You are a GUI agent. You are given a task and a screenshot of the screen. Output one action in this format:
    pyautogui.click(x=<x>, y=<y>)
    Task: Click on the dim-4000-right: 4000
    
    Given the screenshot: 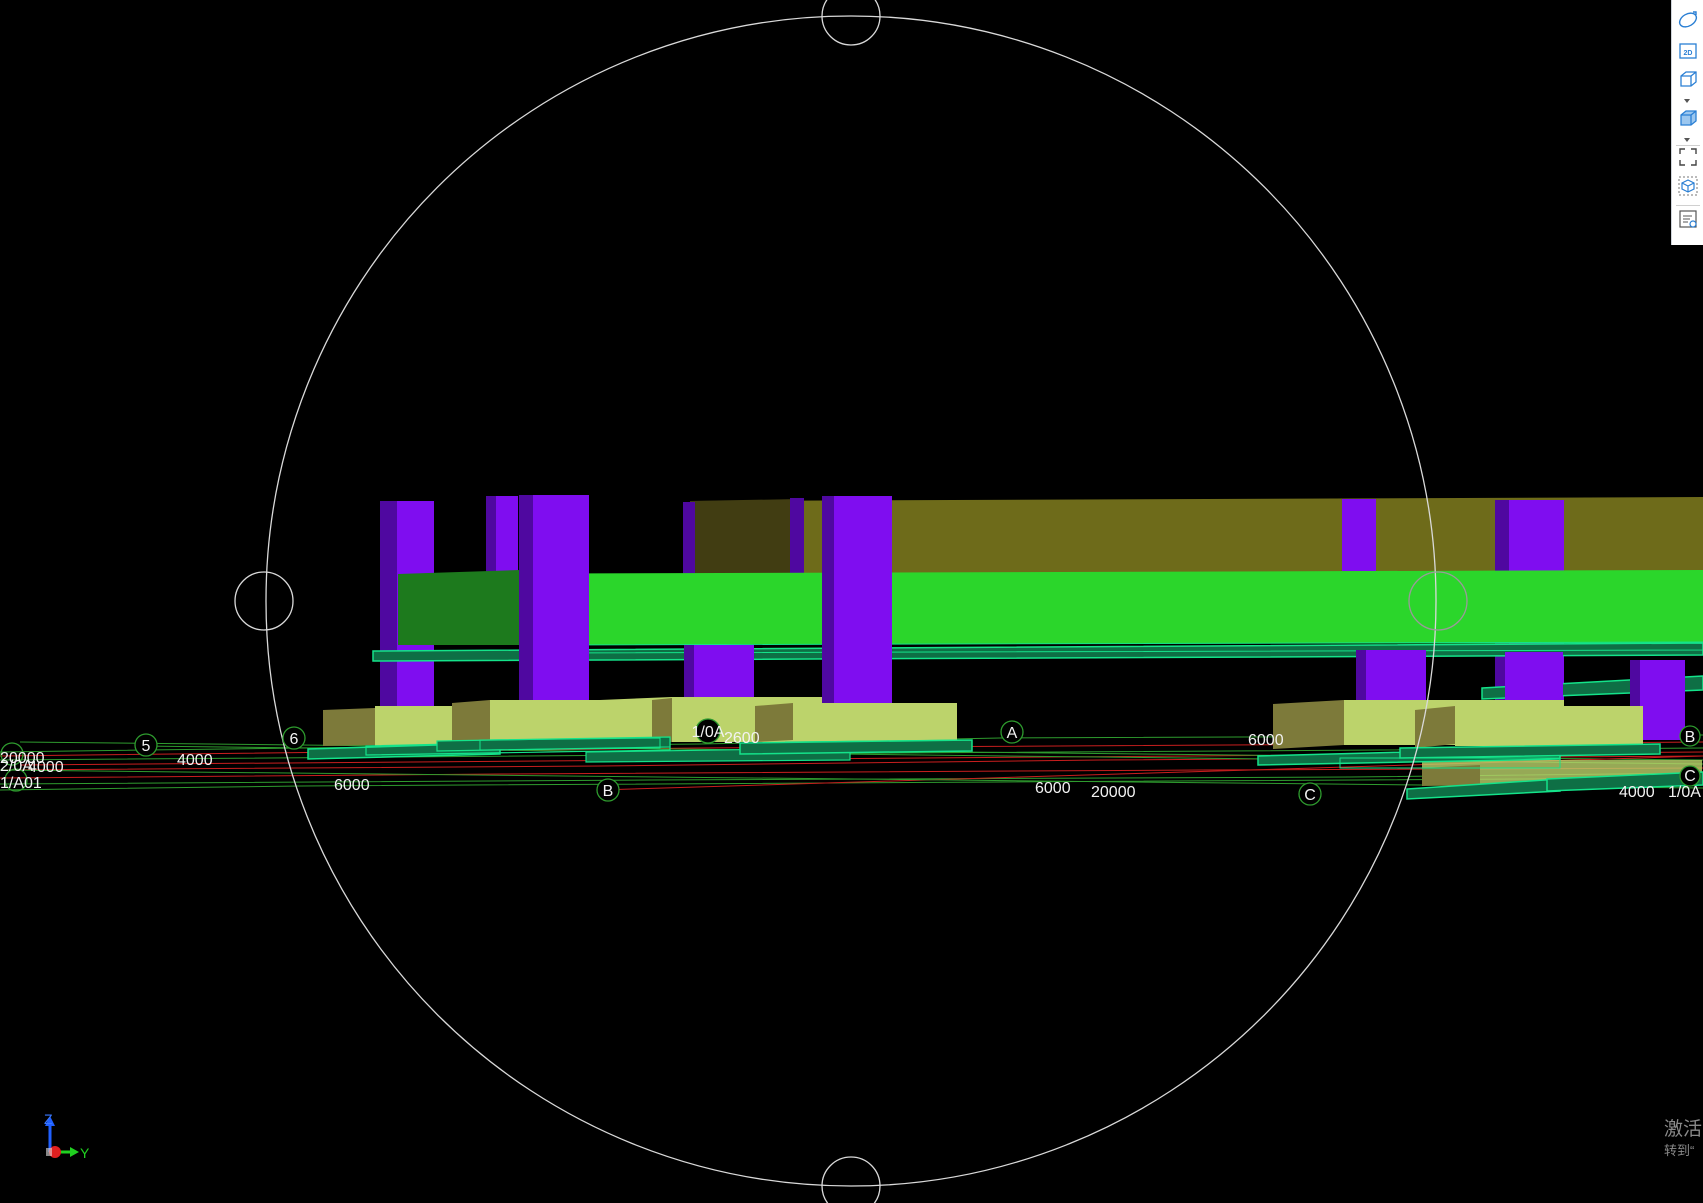 What is the action you would take?
    pyautogui.click(x=1637, y=792)
    